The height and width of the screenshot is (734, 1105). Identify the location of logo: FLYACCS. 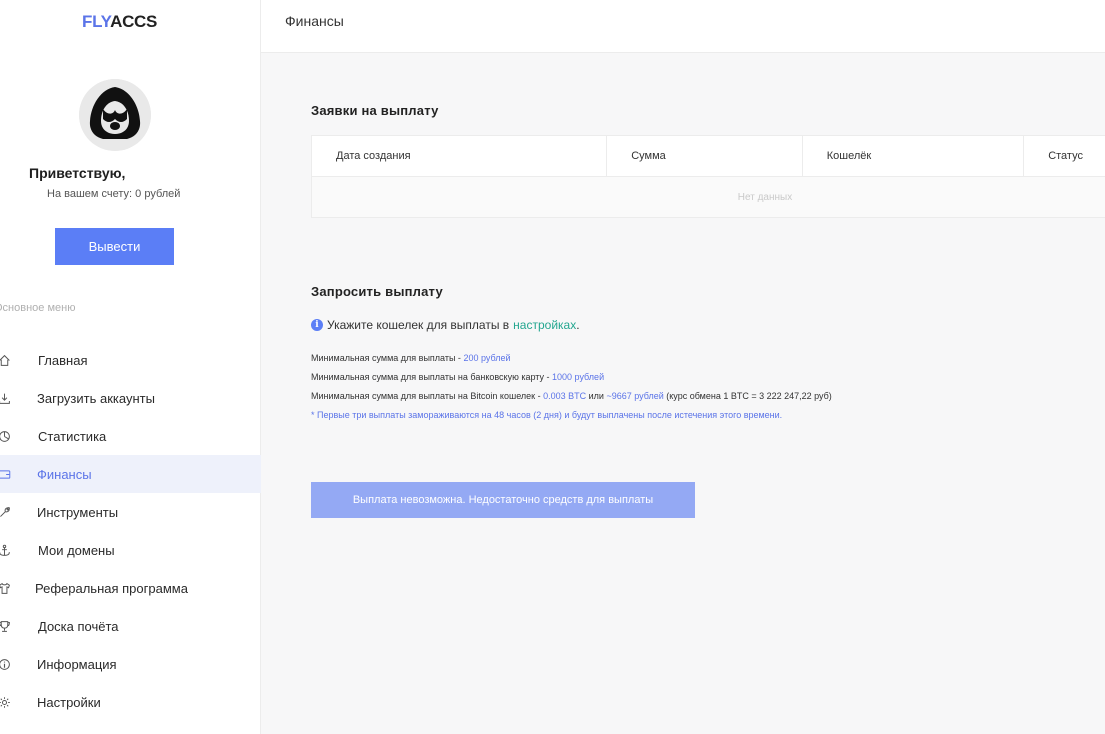
(119, 22).